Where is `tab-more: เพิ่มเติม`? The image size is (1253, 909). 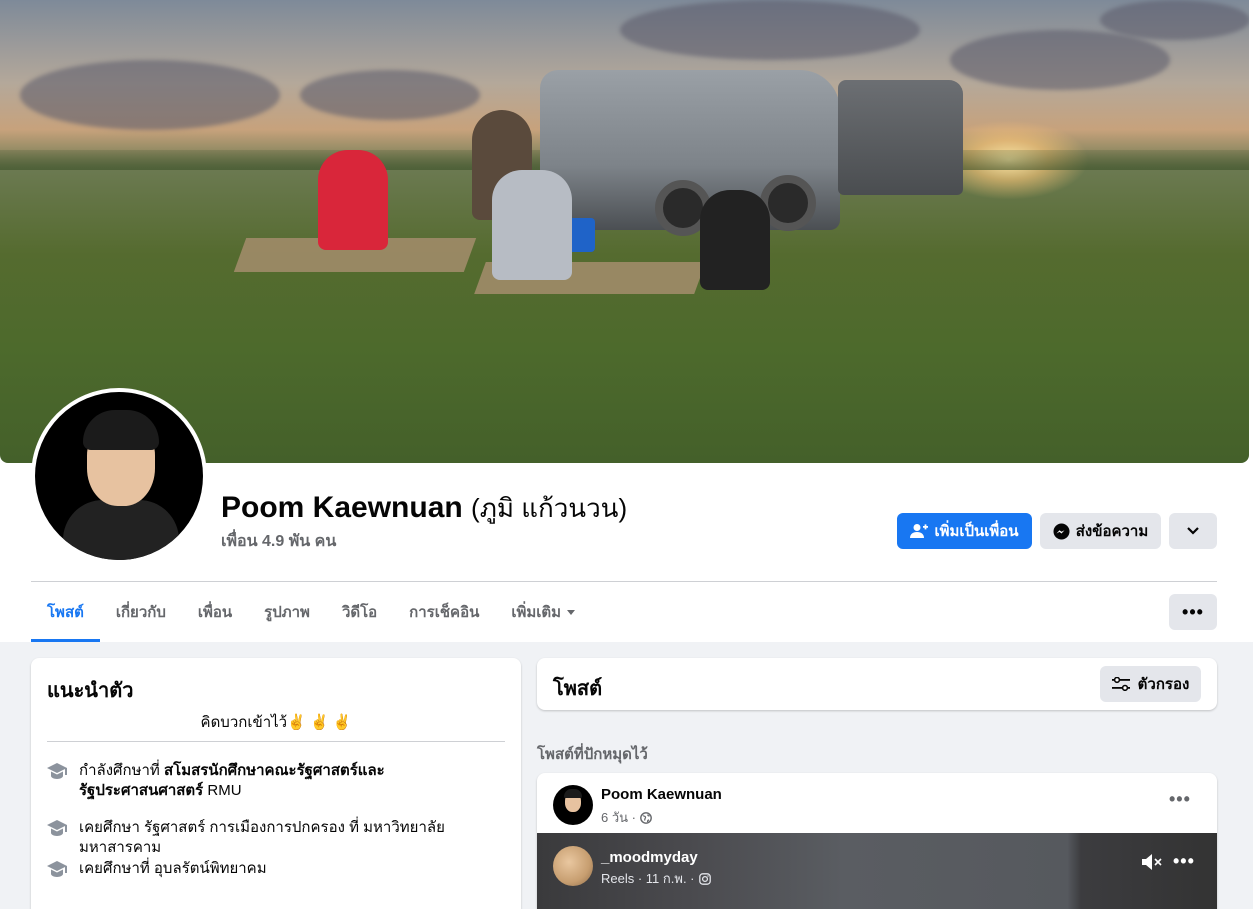 tab-more: เพิ่มเติม is located at coordinates (543, 612).